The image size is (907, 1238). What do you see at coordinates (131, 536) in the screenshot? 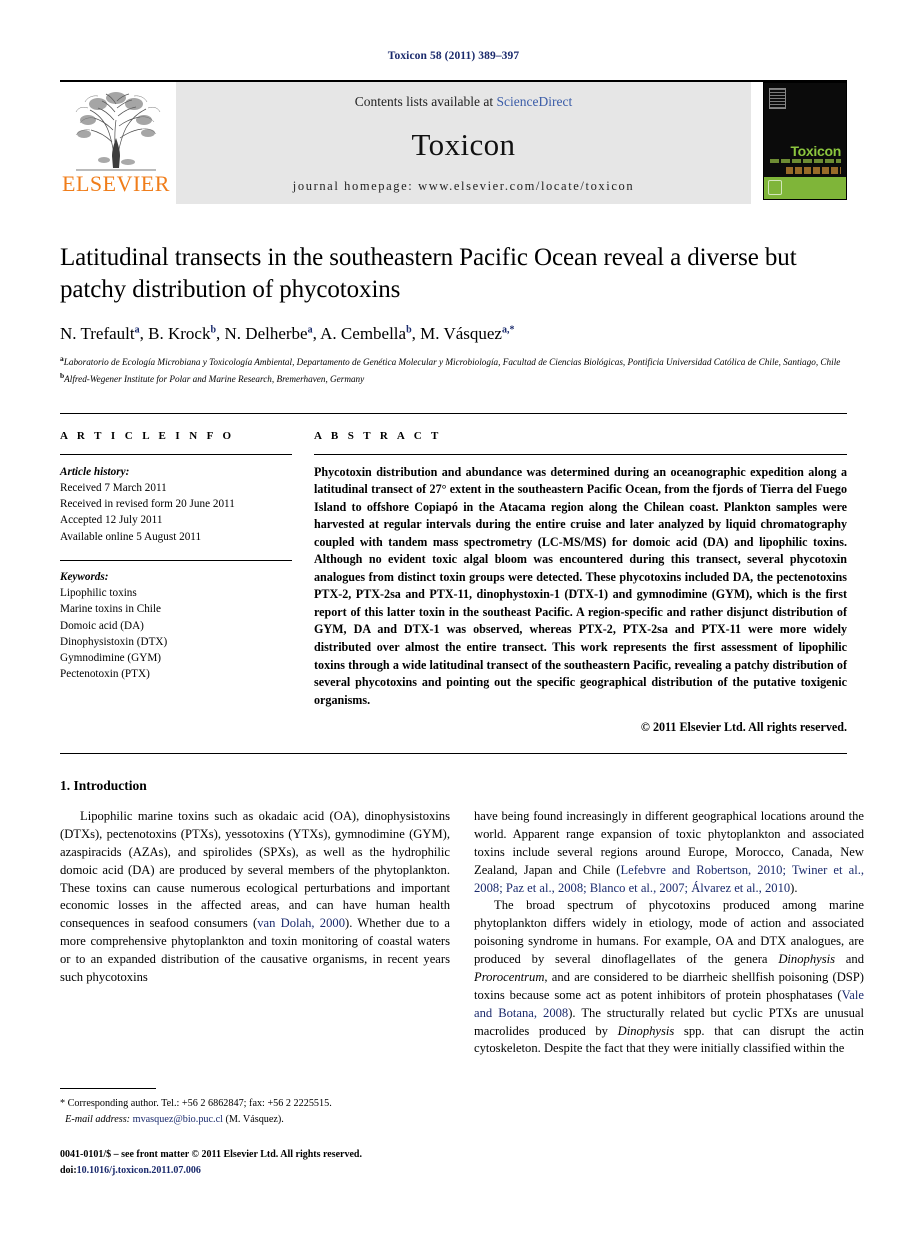
I see `history-item: Available online 5 August 2011` at bounding box center [131, 536].